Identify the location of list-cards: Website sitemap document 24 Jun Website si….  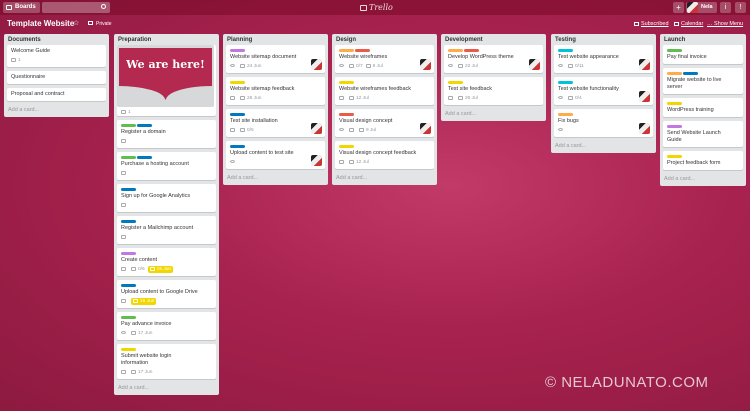
(275, 107).